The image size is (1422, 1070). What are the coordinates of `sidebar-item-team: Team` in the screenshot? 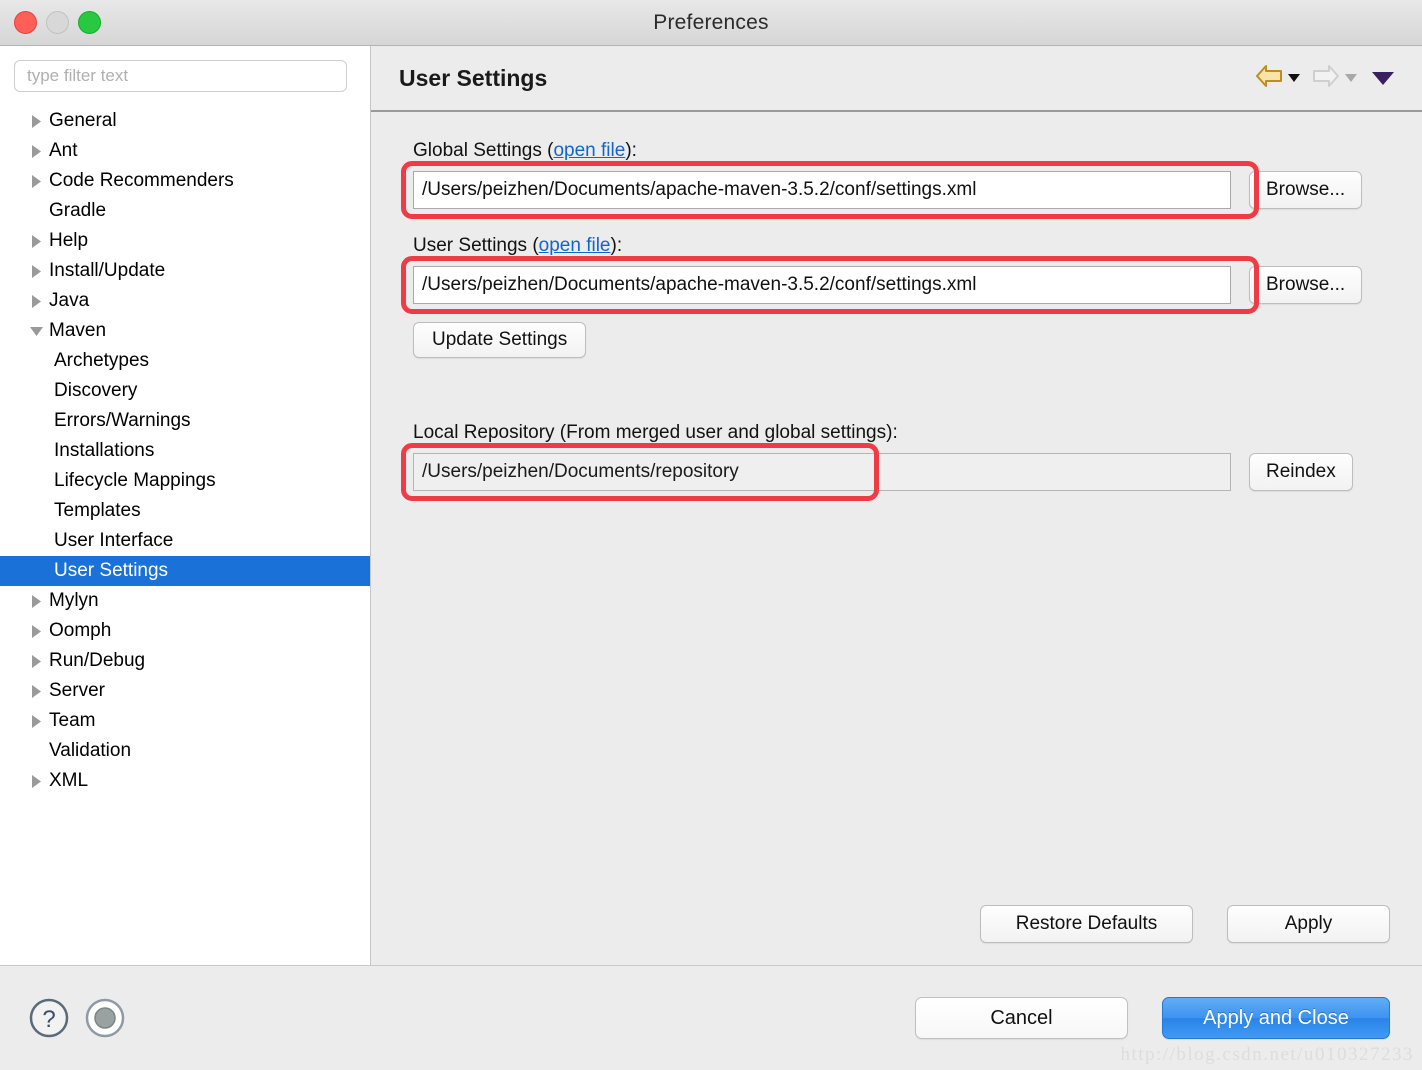 It's located at (185, 721).